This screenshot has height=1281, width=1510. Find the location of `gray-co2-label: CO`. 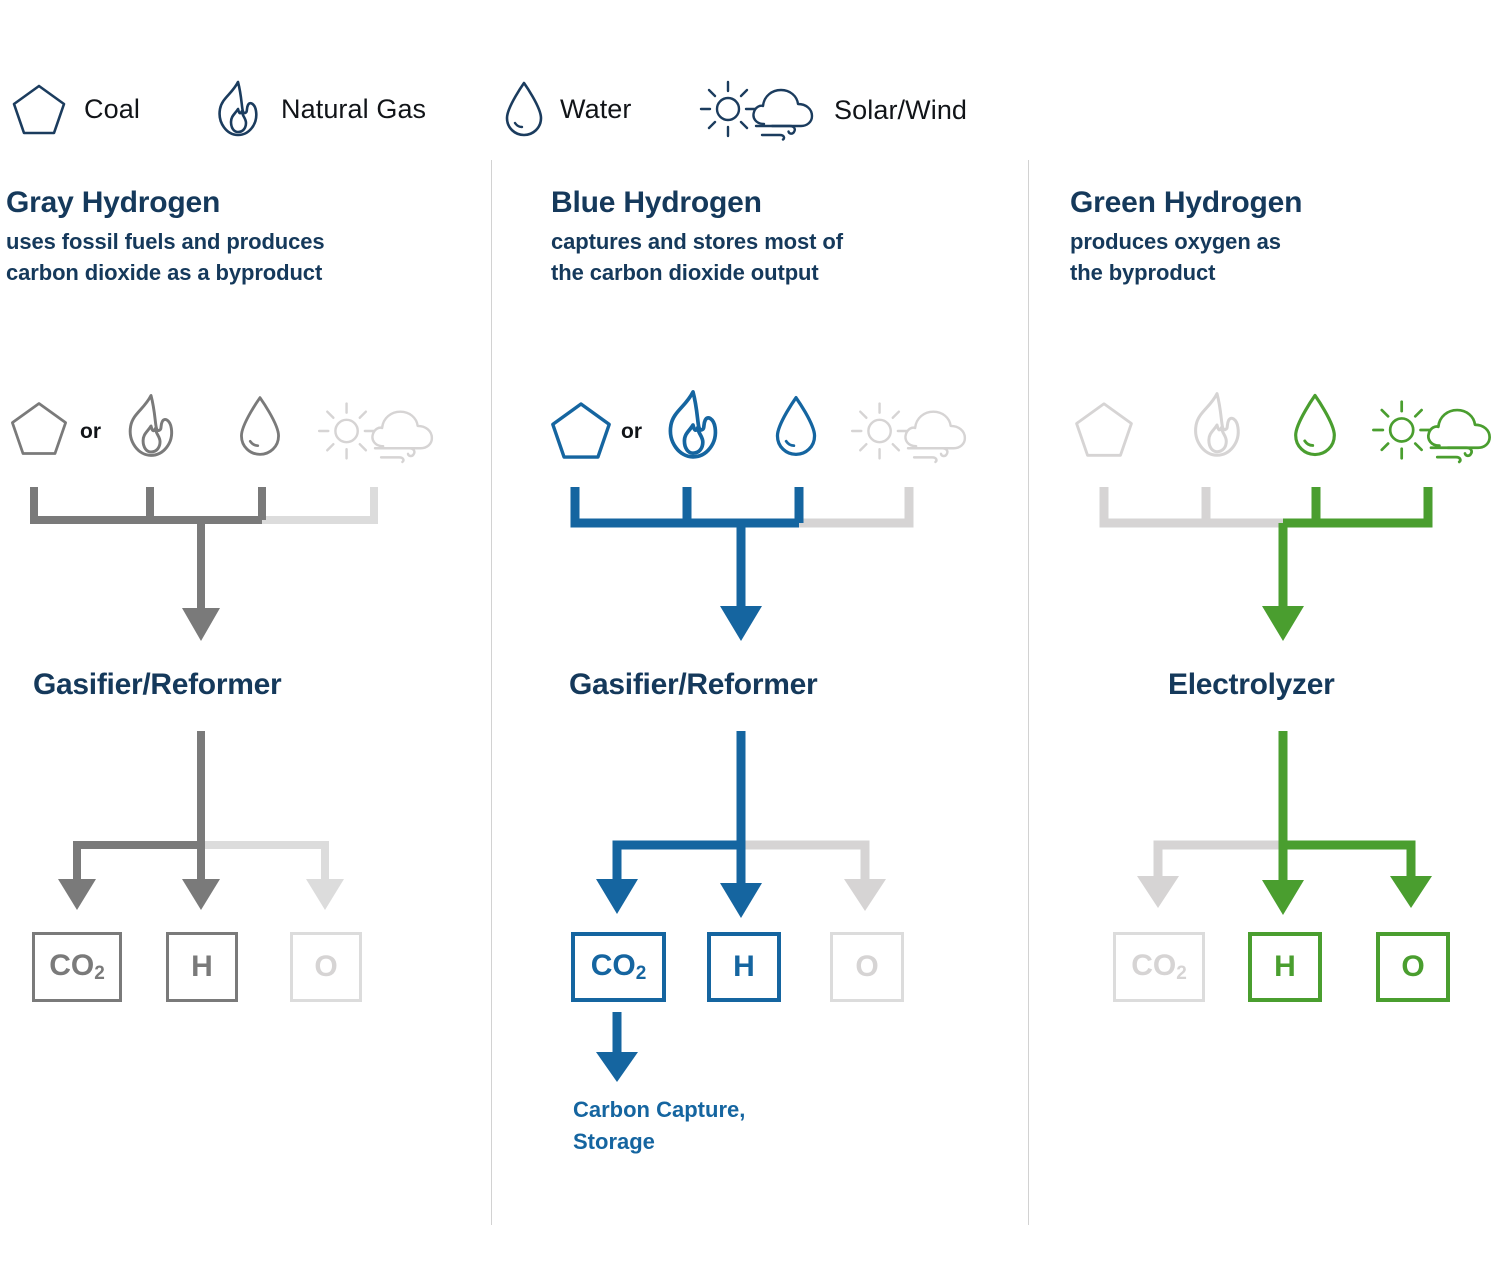

gray-co2-label: CO is located at coordinates (72, 965).